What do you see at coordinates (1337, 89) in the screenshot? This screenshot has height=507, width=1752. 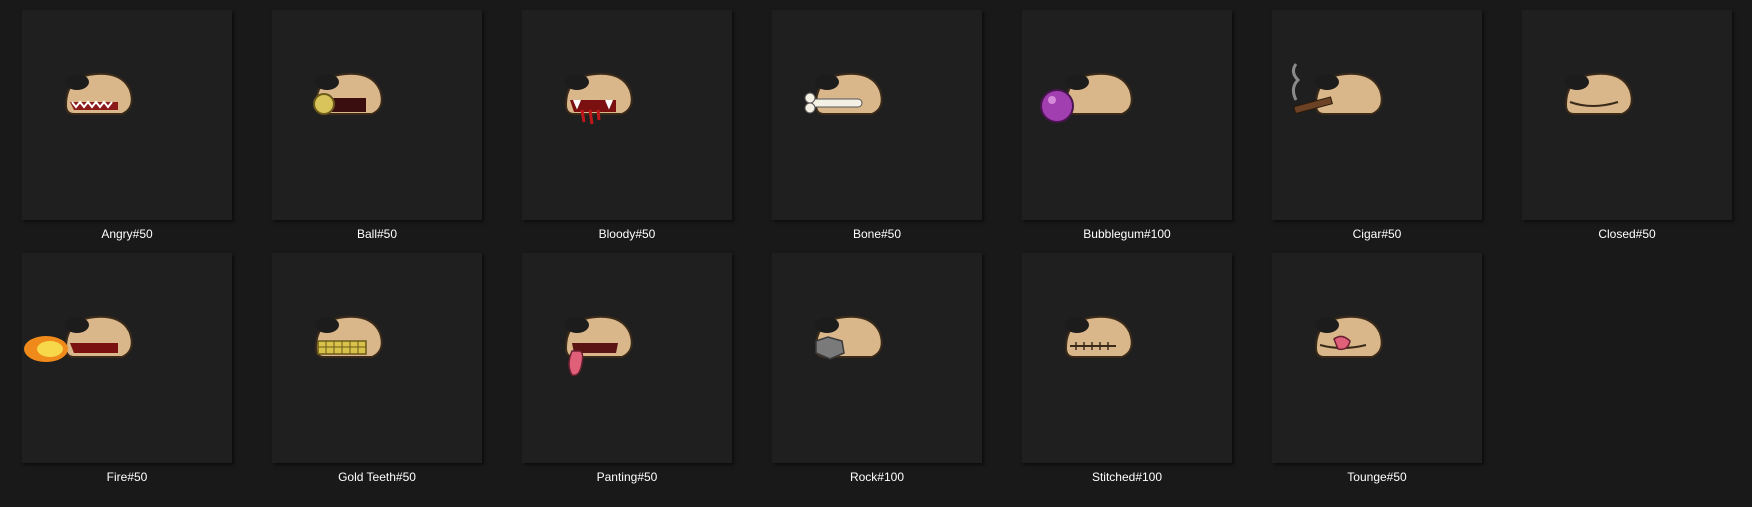 I see `cigar-mouth-icon` at bounding box center [1337, 89].